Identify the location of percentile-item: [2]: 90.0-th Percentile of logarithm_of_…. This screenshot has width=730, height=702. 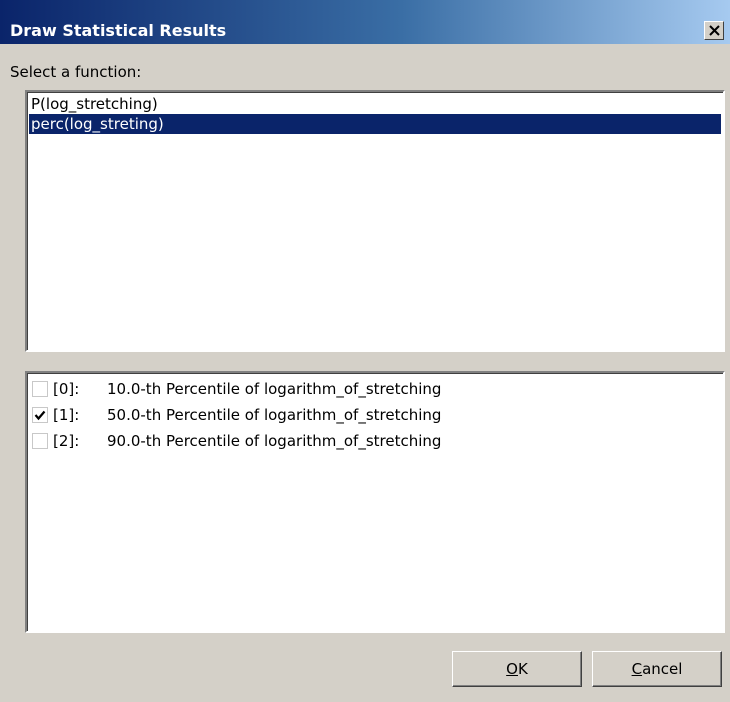
(372, 441).